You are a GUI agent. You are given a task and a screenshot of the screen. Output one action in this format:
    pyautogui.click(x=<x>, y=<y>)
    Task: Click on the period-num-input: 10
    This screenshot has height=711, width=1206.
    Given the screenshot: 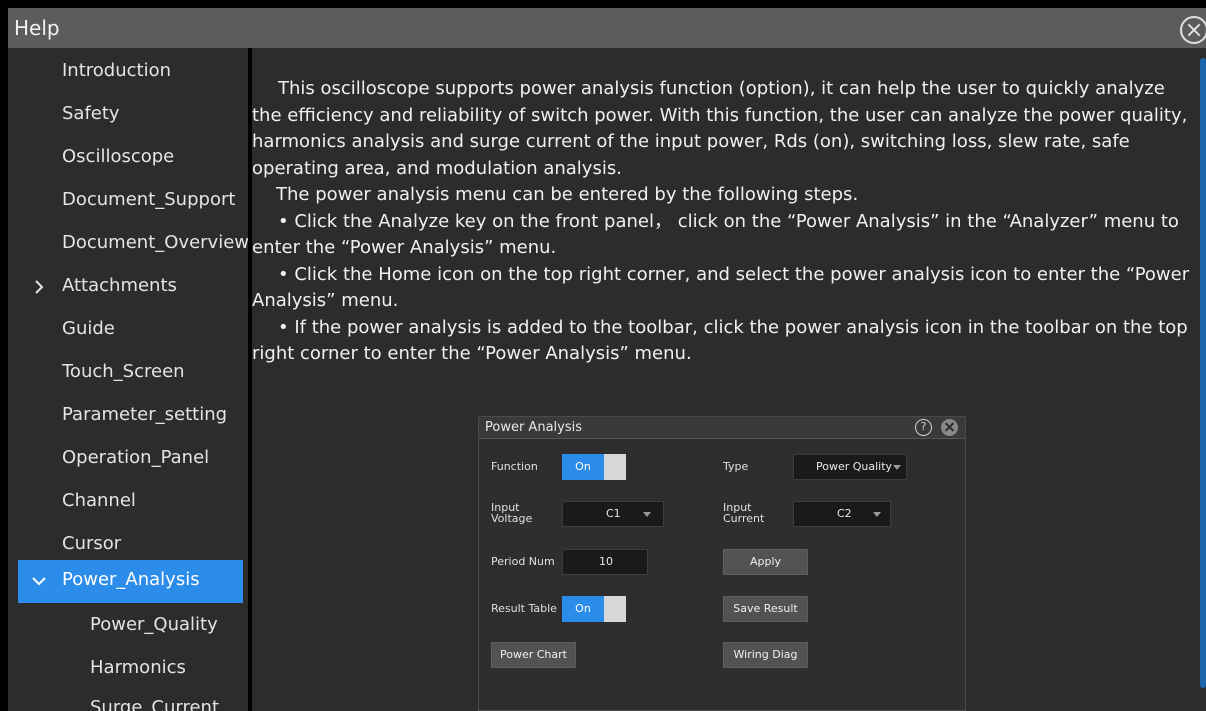 What is the action you would take?
    pyautogui.click(x=605, y=562)
    